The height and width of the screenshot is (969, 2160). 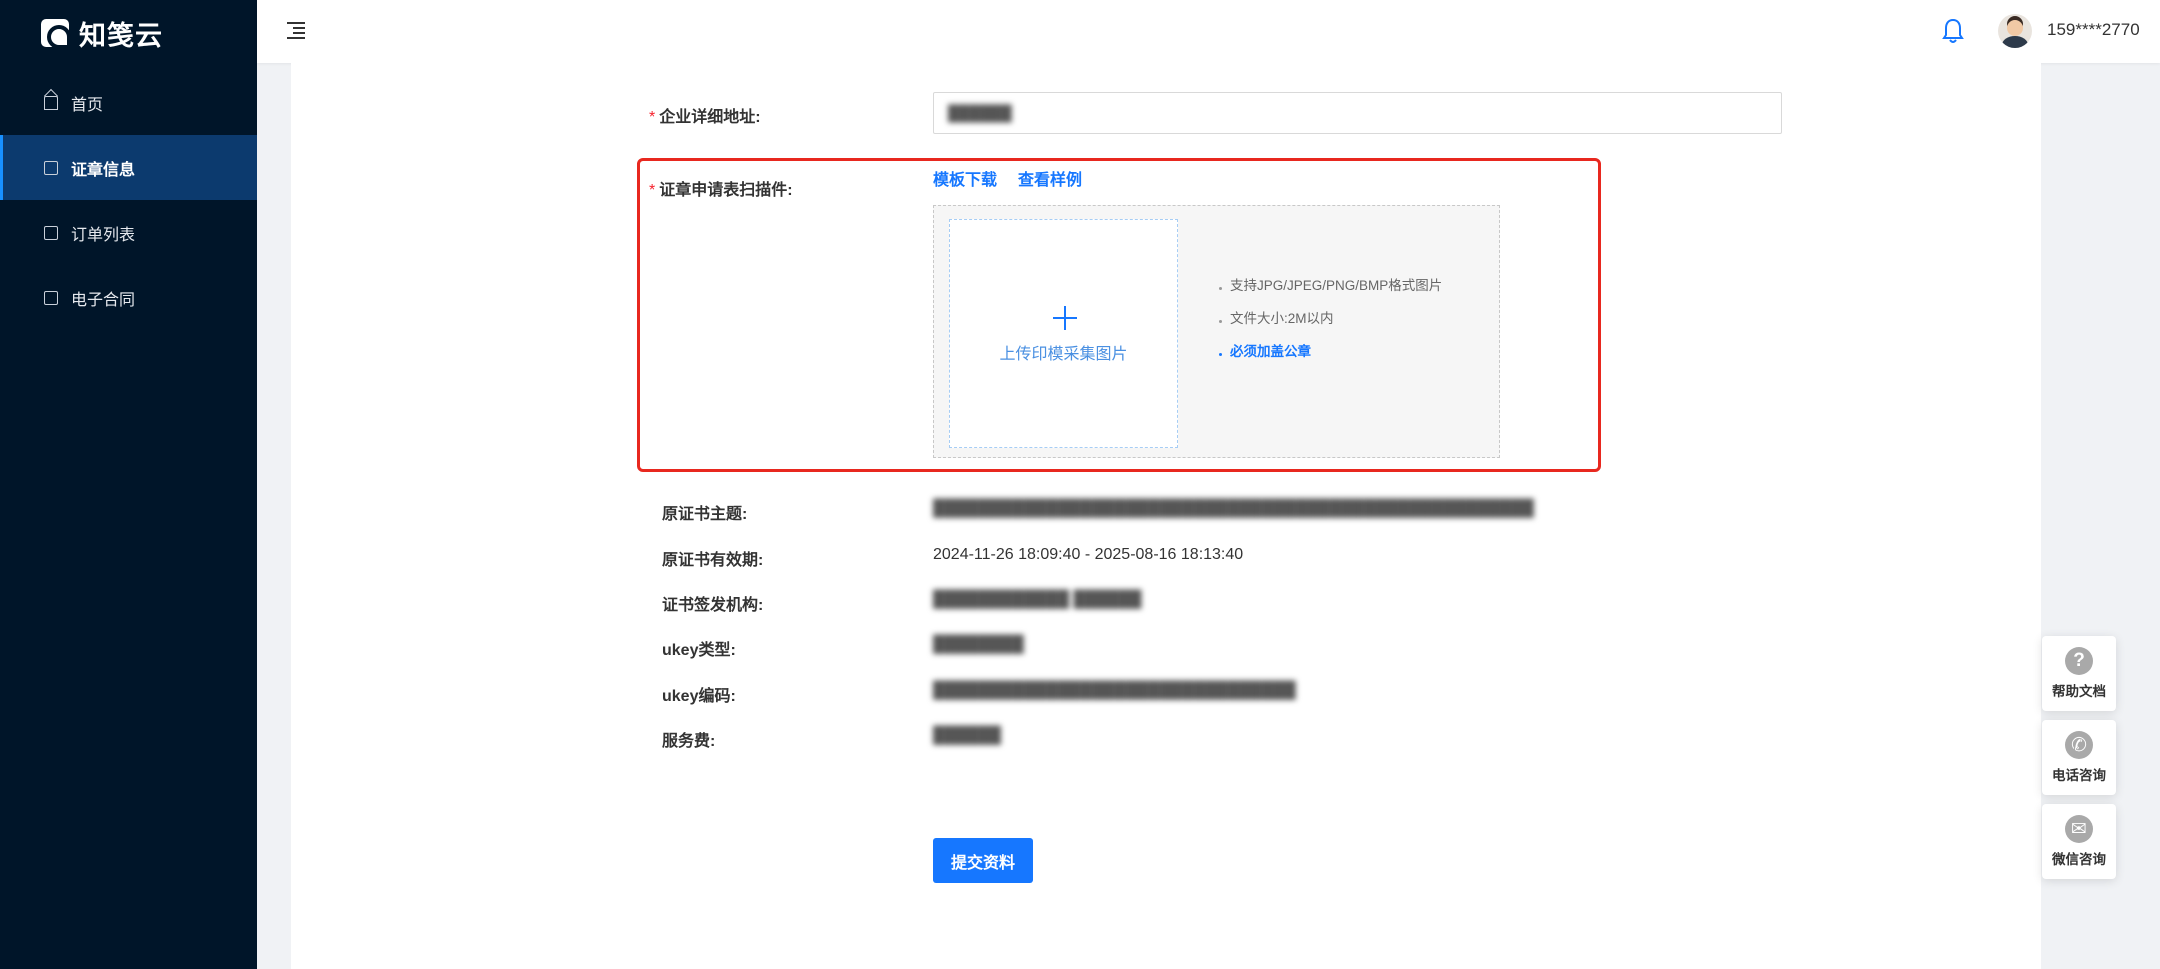 What do you see at coordinates (1953, 31) in the screenshot?
I see `bell-icon` at bounding box center [1953, 31].